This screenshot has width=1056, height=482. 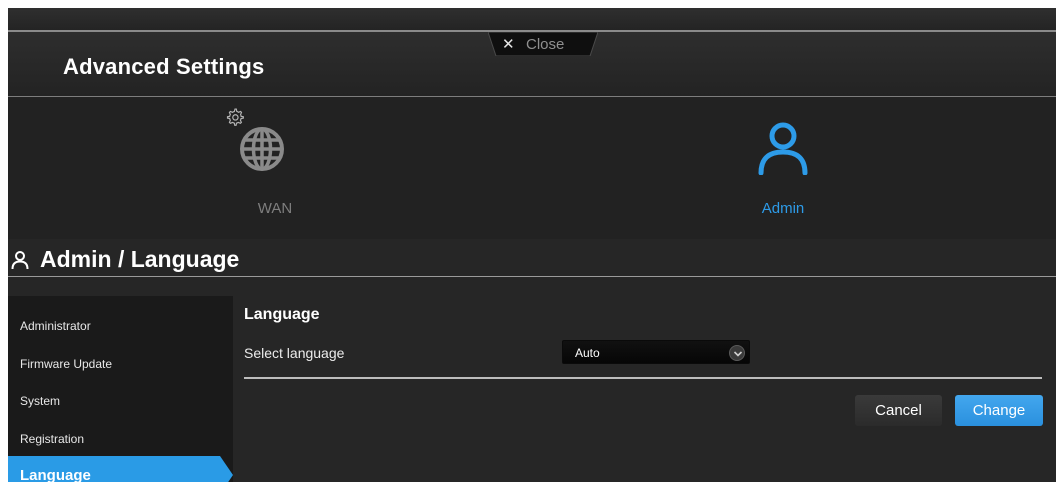 I want to click on select-language-label: Select language, so click(x=294, y=353).